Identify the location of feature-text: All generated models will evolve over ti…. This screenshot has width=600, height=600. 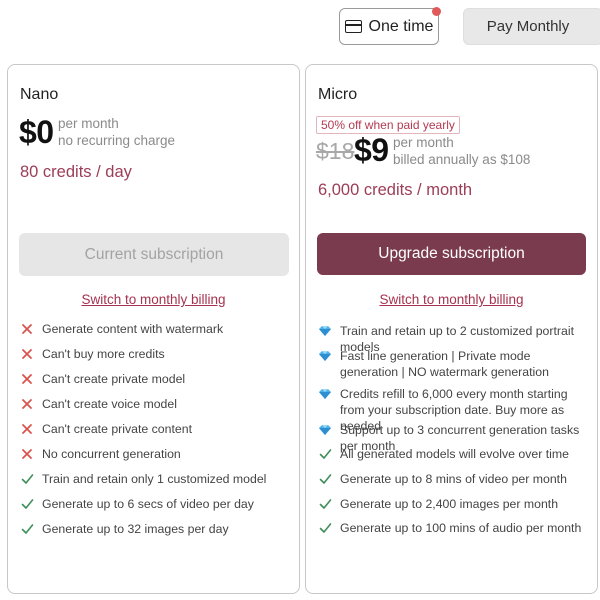
(454, 454).